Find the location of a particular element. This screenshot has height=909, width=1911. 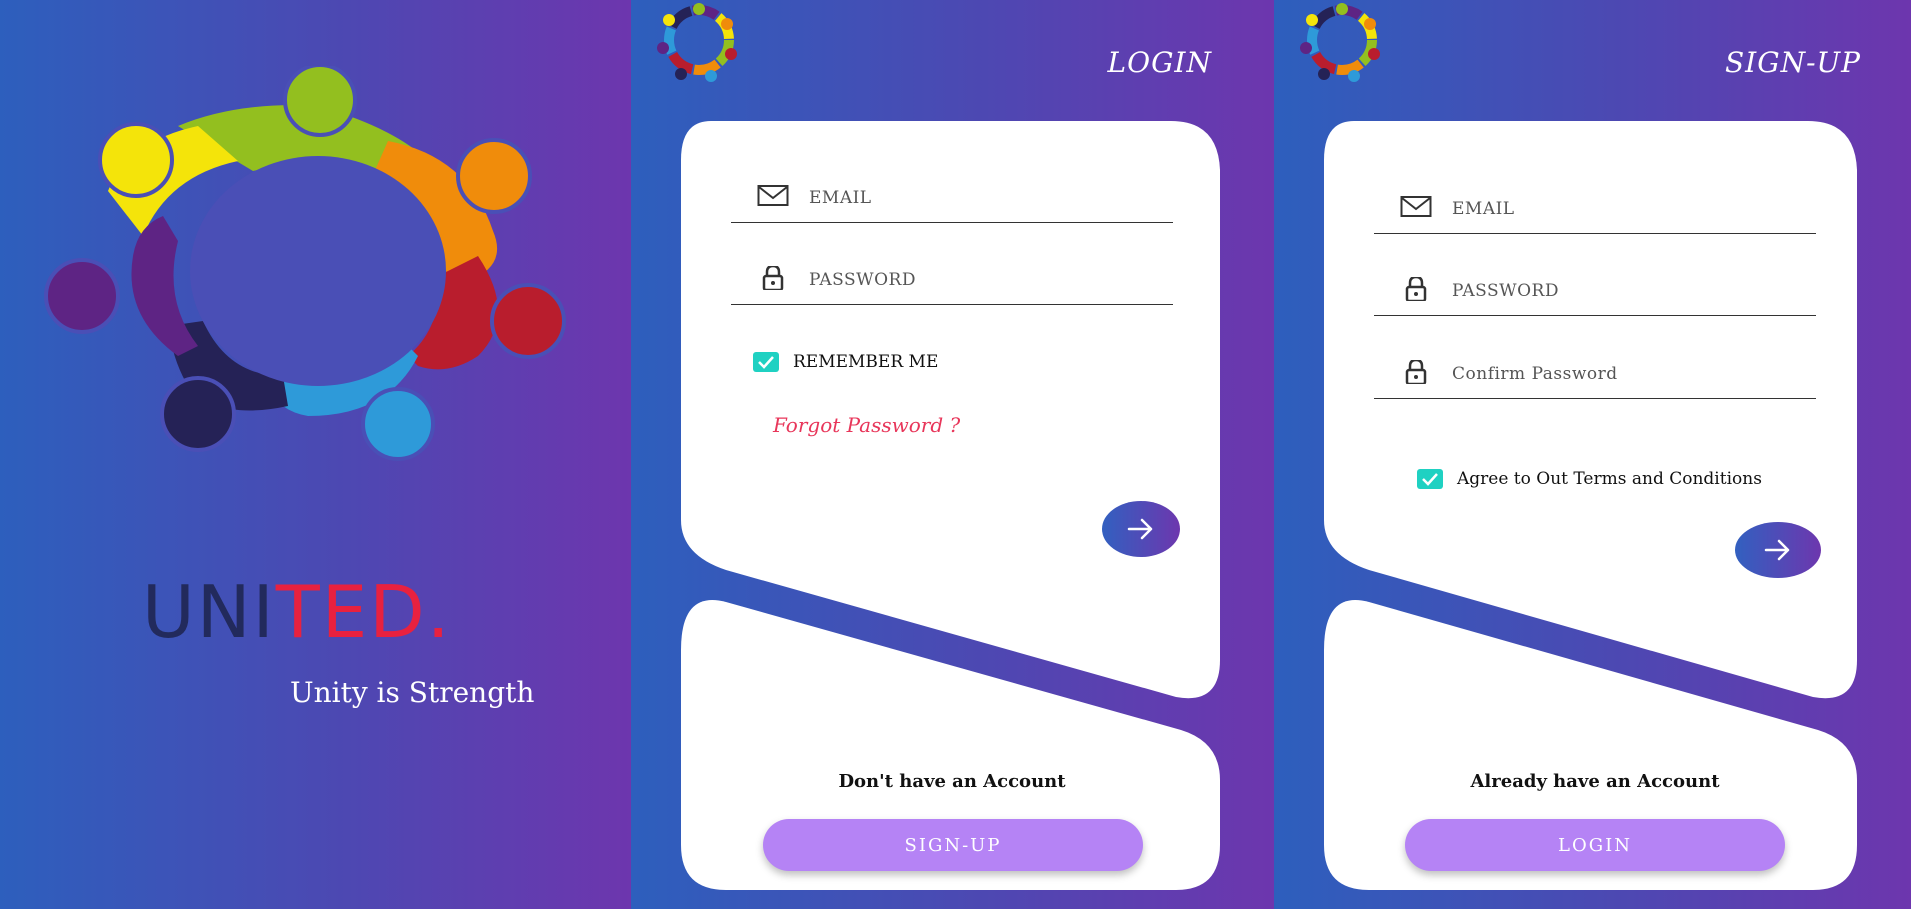

login-prompt: Already have an Account is located at coordinates (1595, 781).